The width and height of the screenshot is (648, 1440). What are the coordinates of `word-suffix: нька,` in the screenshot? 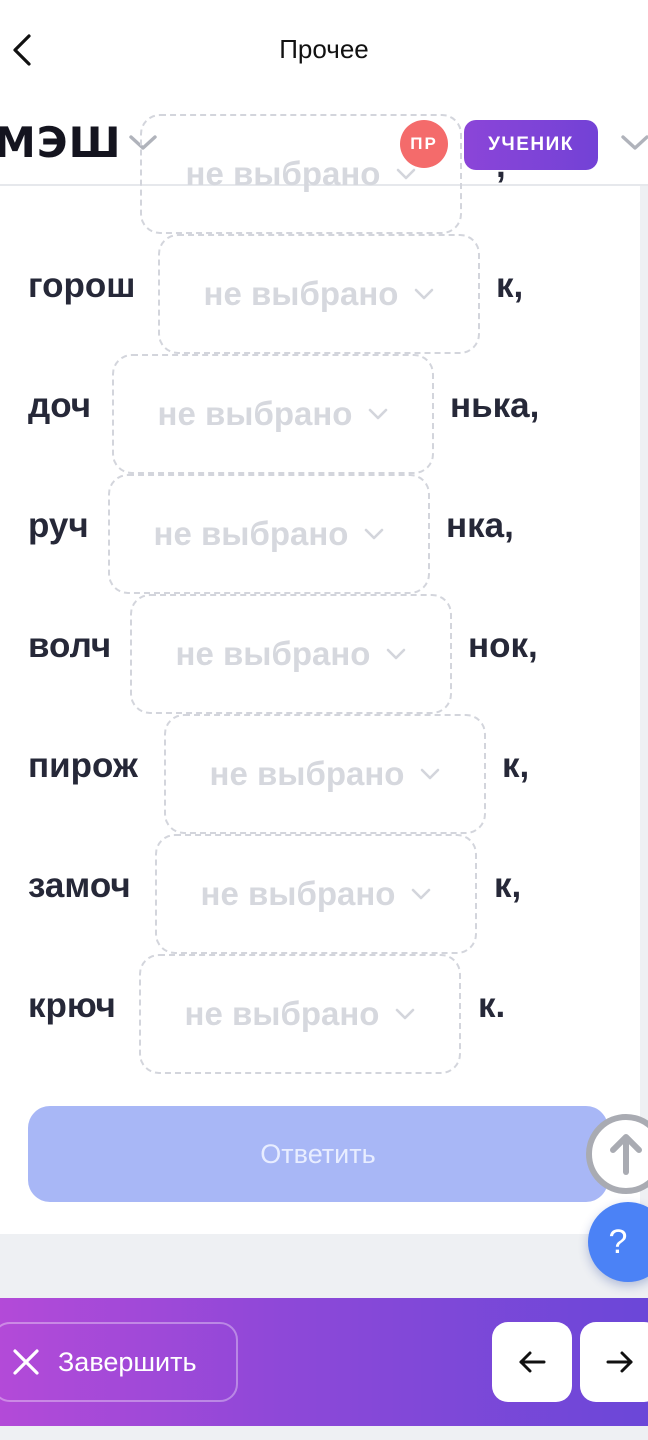 It's located at (495, 405).